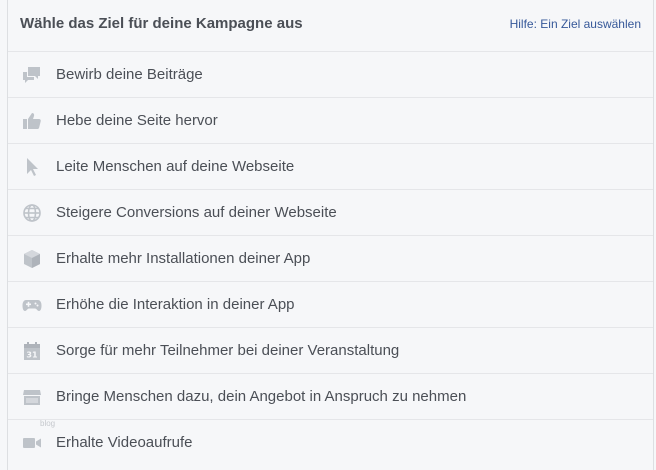  Describe the element at coordinates (330, 443) in the screenshot. I see `objective-item-video-views: Erhalte Videoaufrufe` at that location.